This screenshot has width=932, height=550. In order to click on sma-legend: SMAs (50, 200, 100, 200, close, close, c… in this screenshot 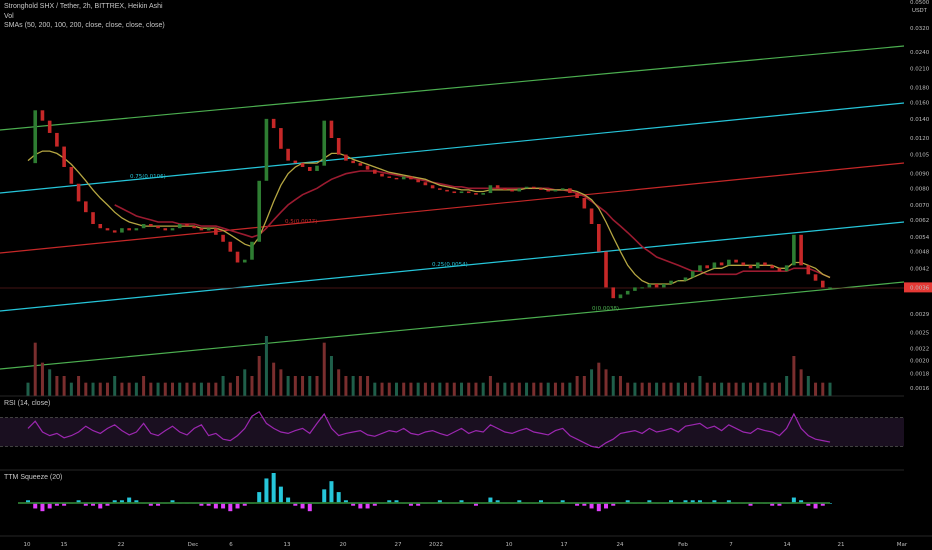, I will do `click(84, 25)`.